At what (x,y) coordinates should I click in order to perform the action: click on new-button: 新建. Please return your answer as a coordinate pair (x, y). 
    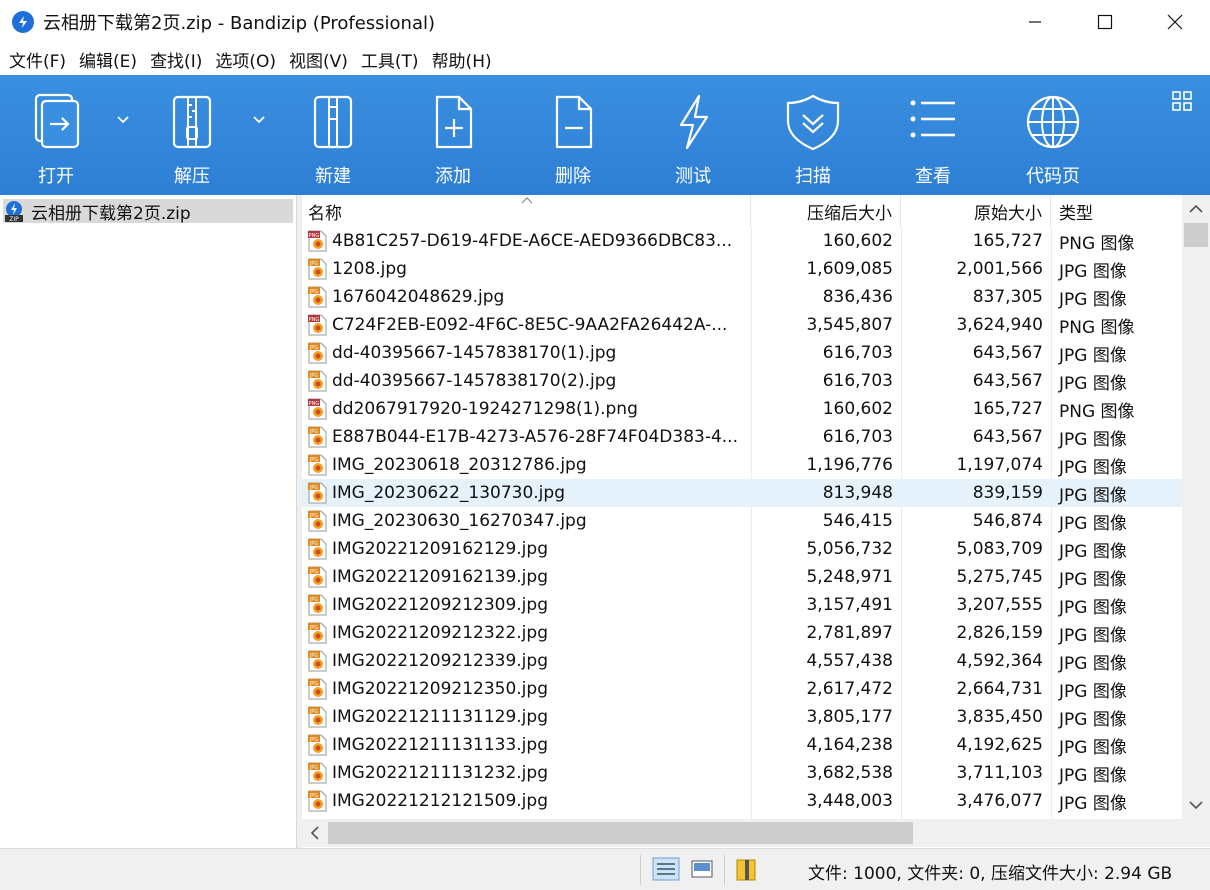
    Looking at the image, I should click on (333, 135).